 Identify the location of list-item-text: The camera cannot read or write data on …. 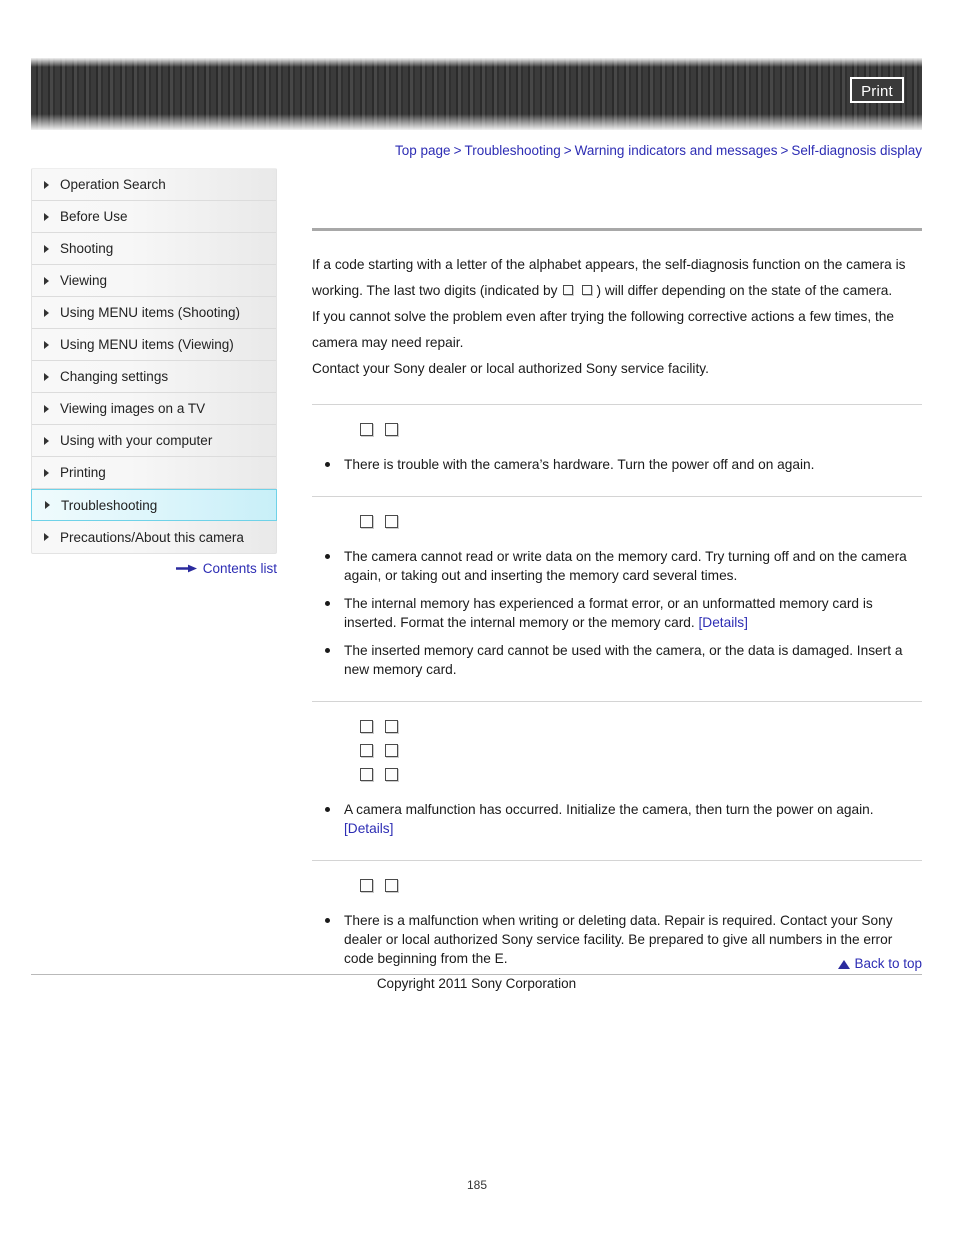
(625, 566).